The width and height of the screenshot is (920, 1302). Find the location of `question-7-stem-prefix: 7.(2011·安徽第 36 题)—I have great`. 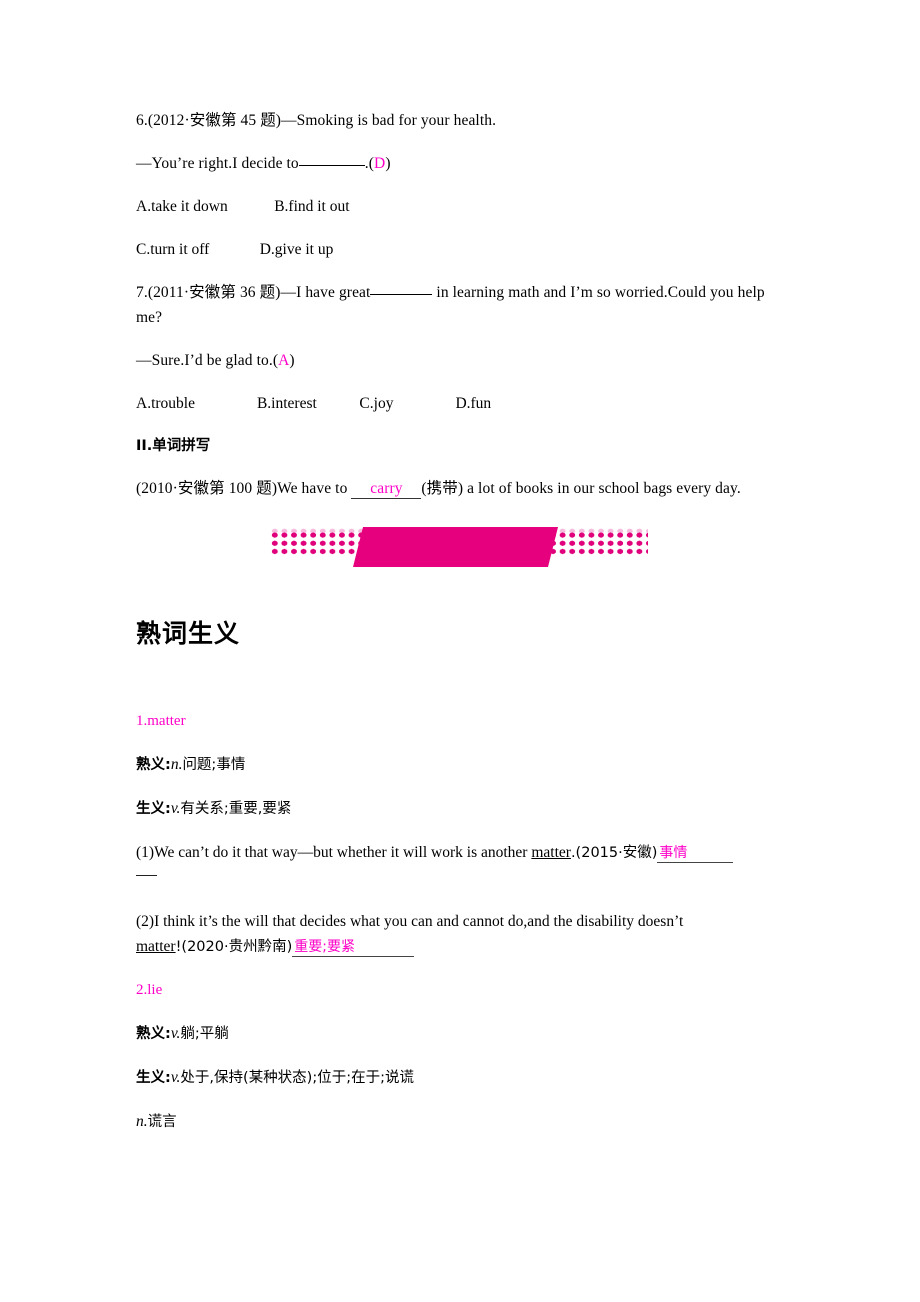

question-7-stem-prefix: 7.(2011·安徽第 36 题)—I have great is located at coordinates (253, 292).